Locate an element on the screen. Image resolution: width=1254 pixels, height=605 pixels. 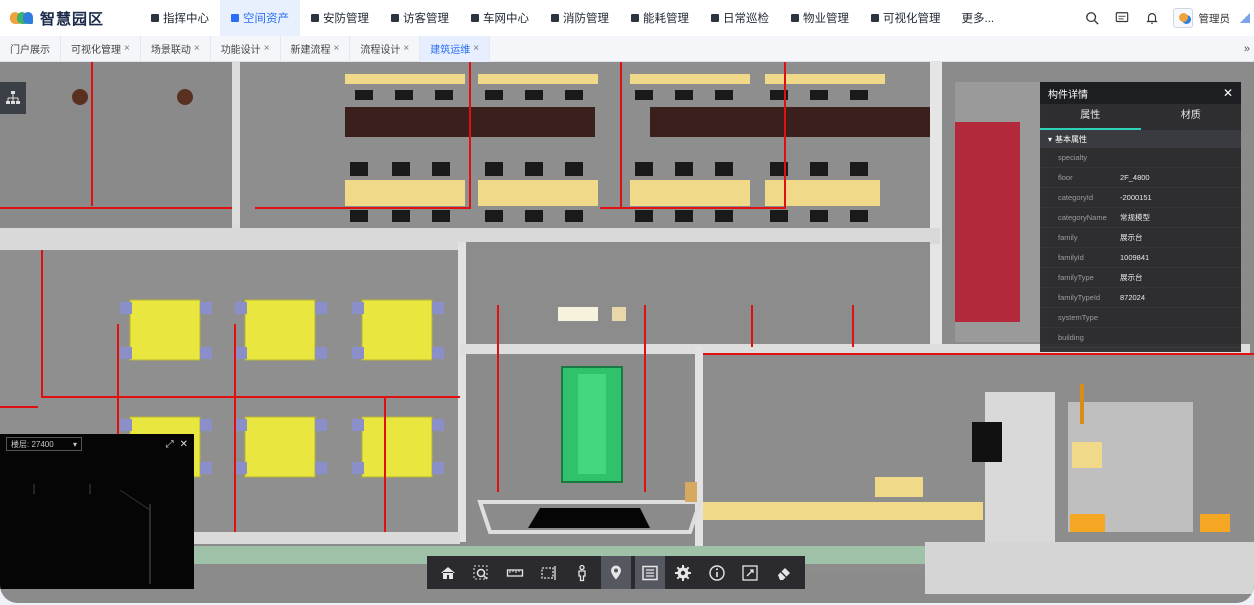
nav-item-visitors: 访客管理 is located at coordinates (420, 18).